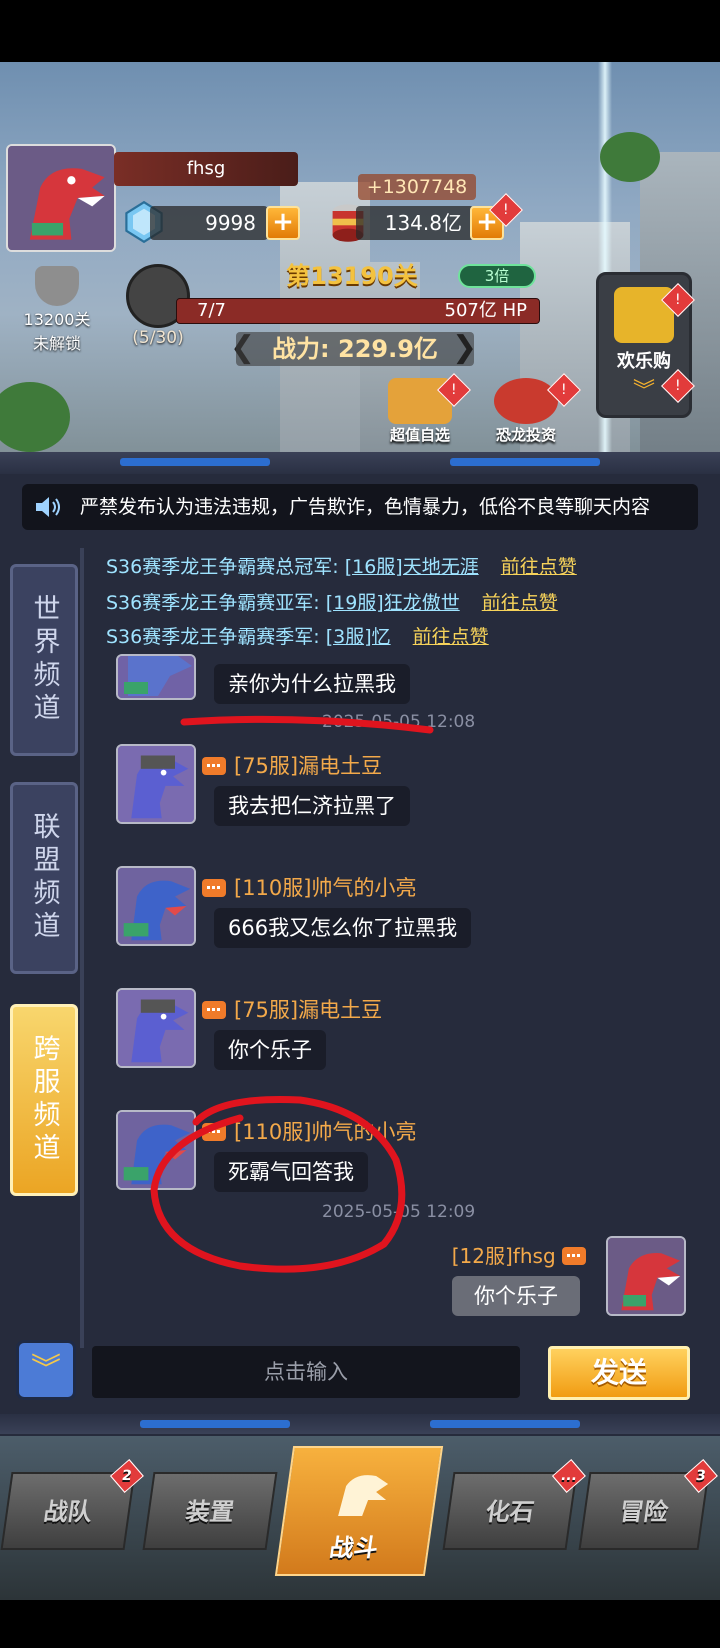 The width and height of the screenshot is (720, 1648). What do you see at coordinates (523, 1254) in the screenshot?
I see `self-sender: [12服]fhsg` at bounding box center [523, 1254].